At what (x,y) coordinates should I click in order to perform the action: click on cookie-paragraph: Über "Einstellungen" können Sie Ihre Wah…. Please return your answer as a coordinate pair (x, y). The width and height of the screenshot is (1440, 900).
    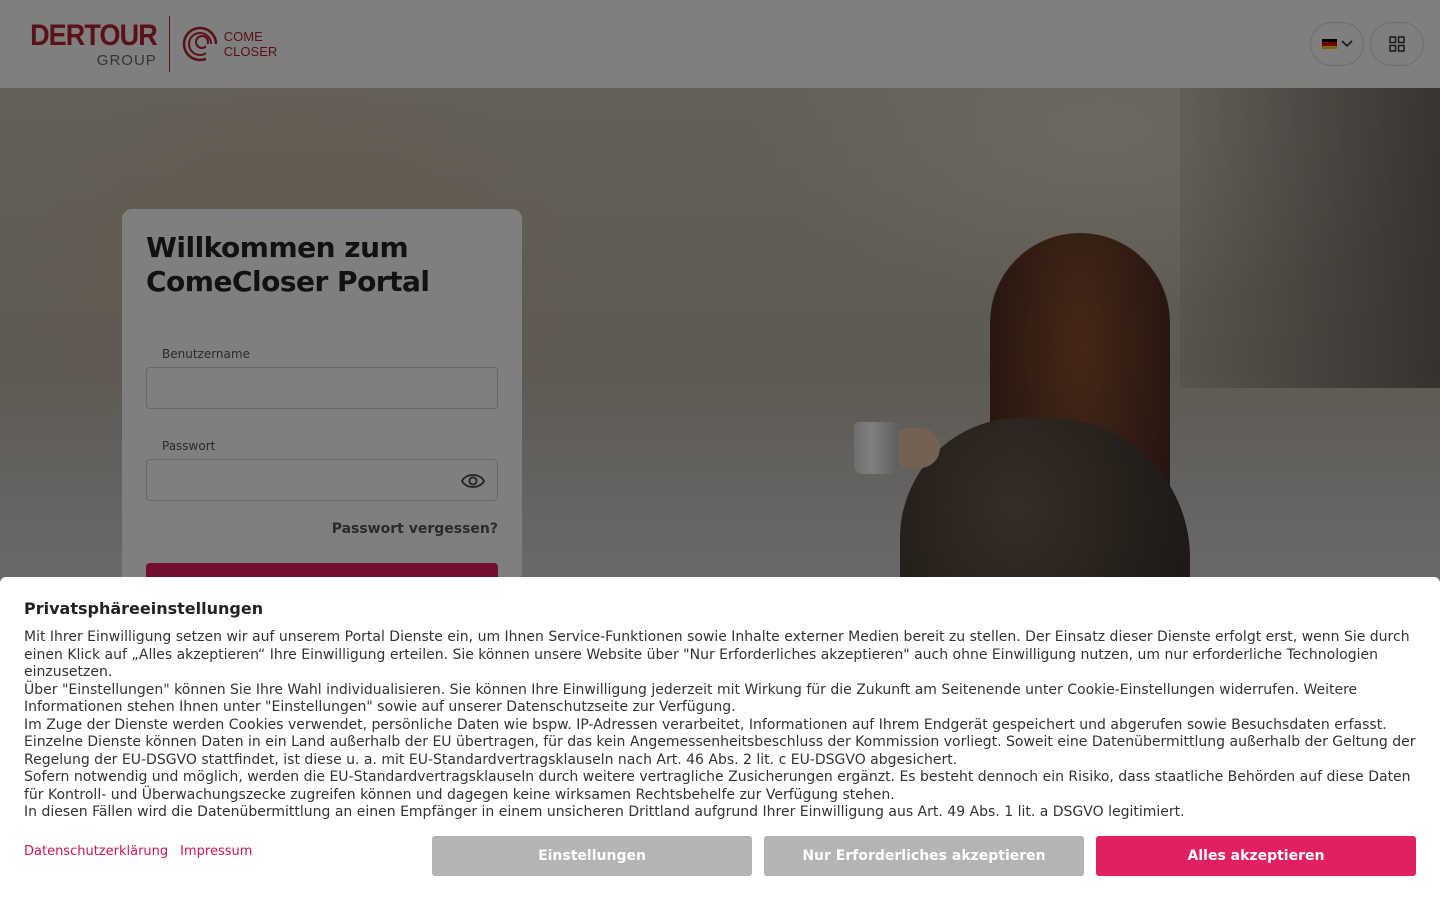
    Looking at the image, I should click on (691, 698).